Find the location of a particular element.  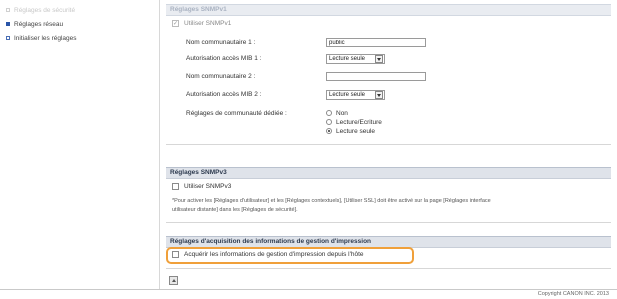

mib2-select: Lecture seule is located at coordinates (355, 95).